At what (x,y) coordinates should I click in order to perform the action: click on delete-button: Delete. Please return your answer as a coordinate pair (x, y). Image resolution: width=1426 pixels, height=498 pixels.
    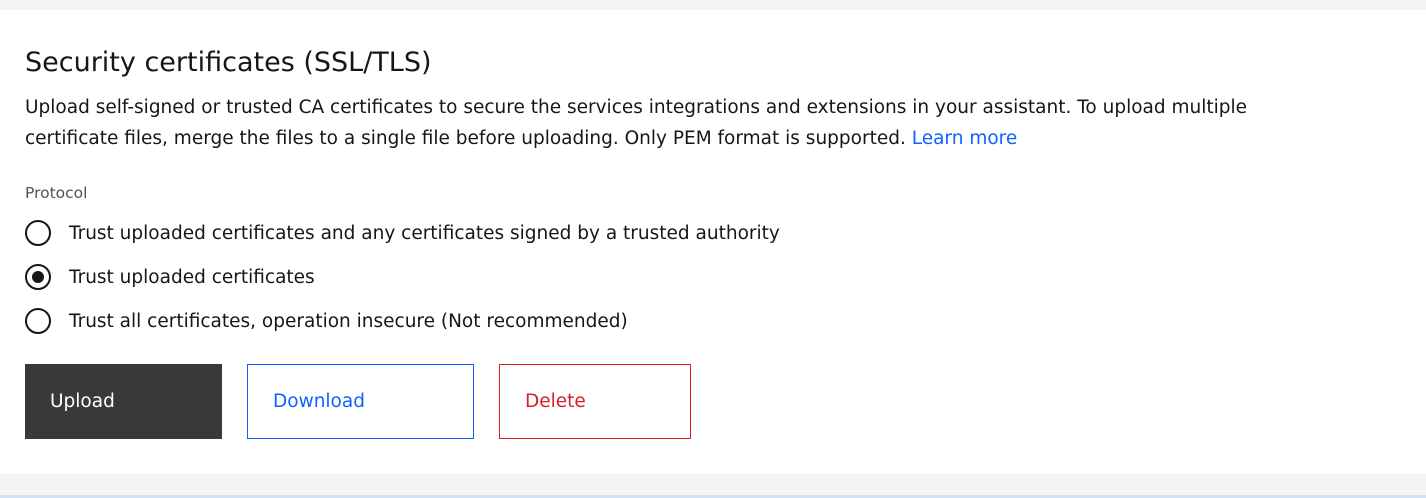
    Looking at the image, I should click on (595, 401).